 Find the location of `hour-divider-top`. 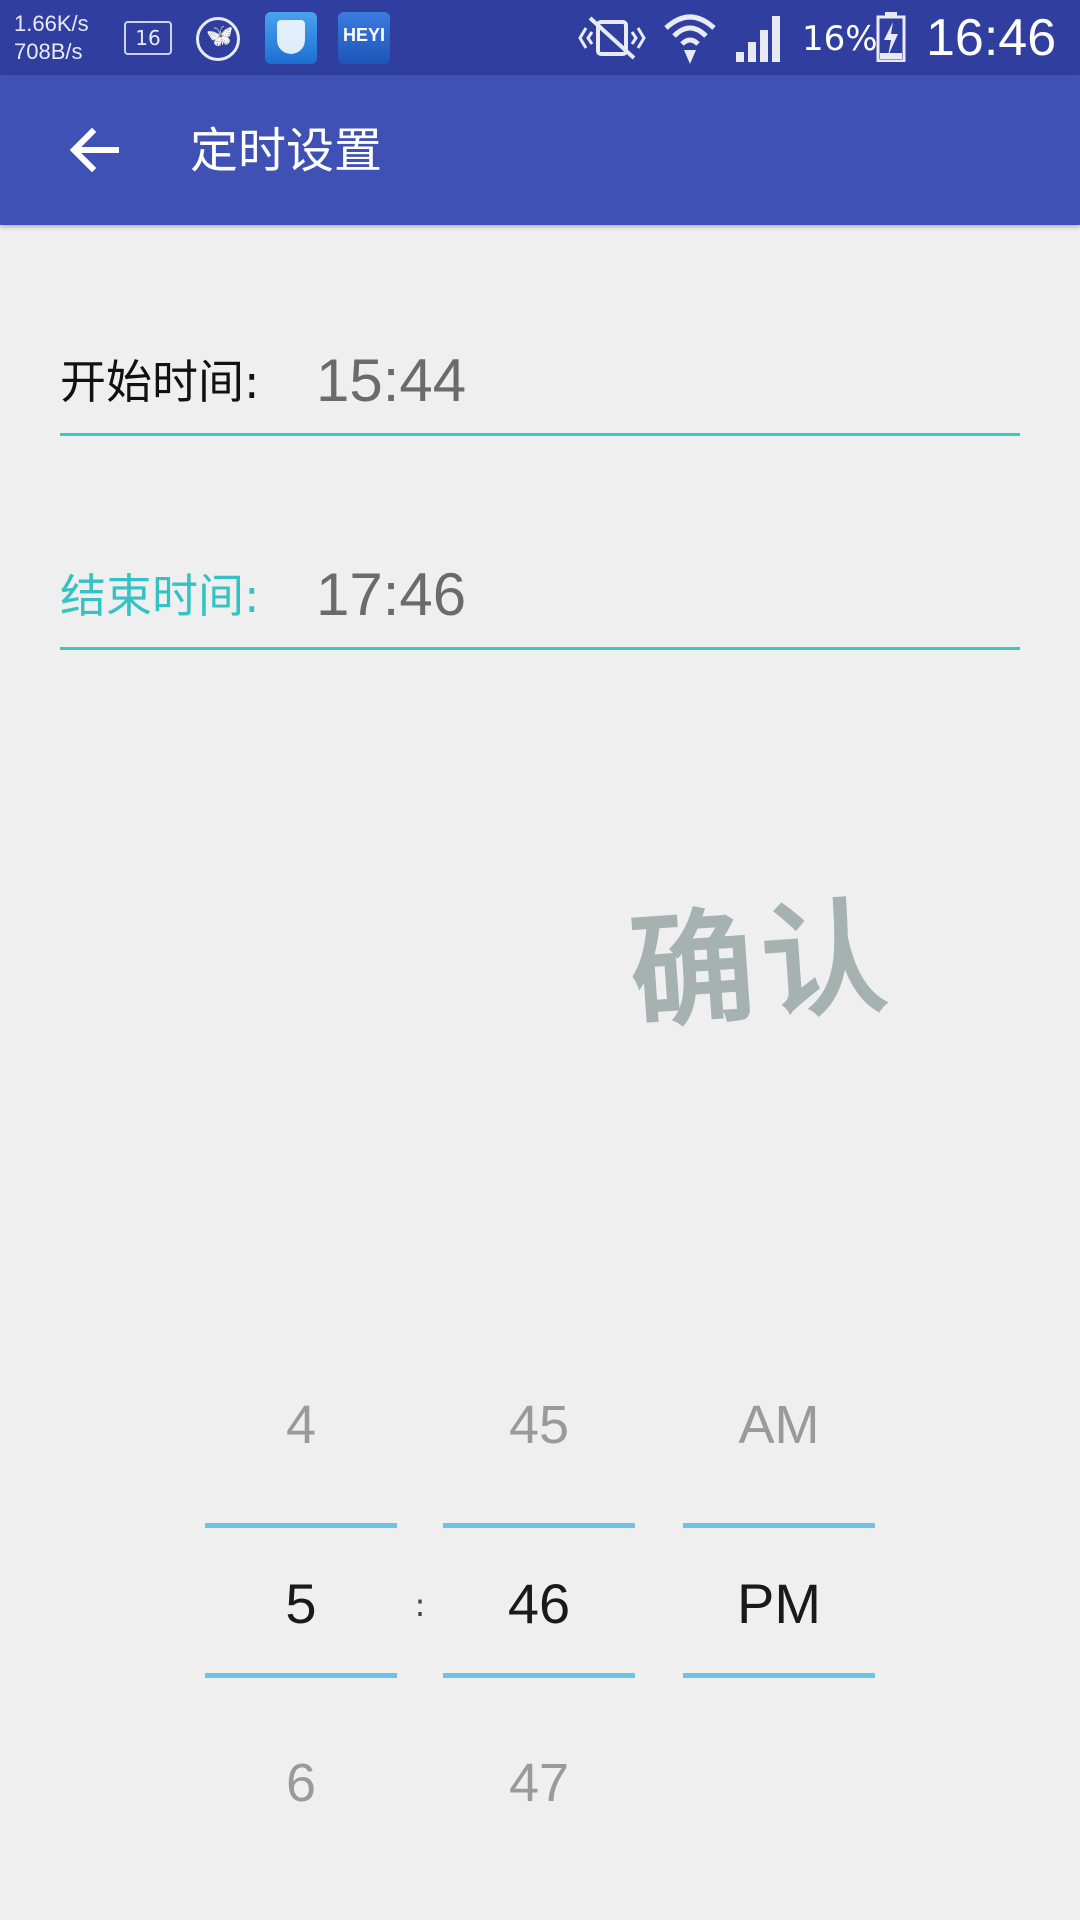

hour-divider-top is located at coordinates (301, 1525).